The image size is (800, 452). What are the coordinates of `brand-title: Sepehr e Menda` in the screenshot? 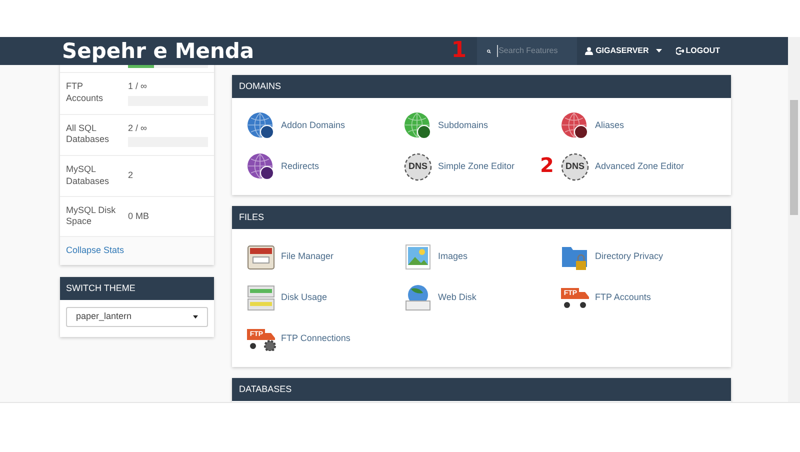 It's located at (158, 51).